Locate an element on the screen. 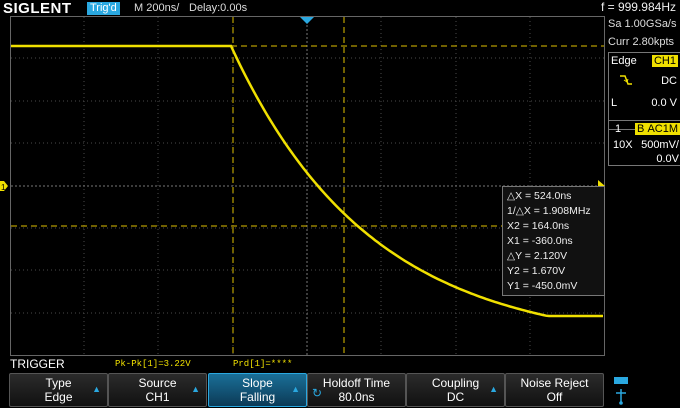  softkey-label: Holdoff Time is located at coordinates (356, 383).